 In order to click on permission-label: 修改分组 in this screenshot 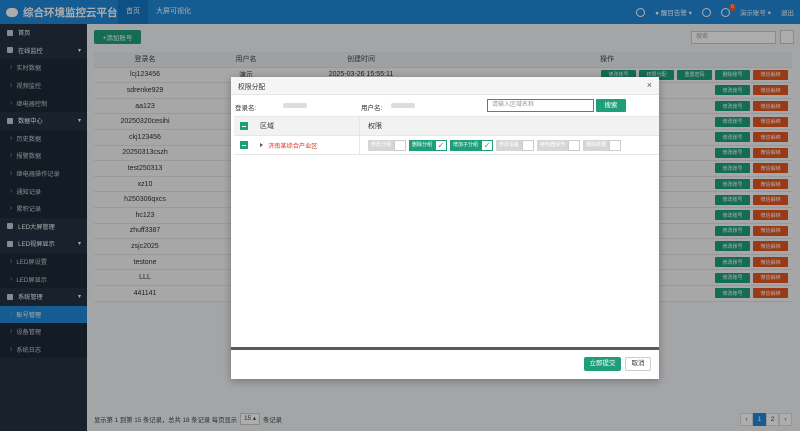, I will do `click(381, 145)`.